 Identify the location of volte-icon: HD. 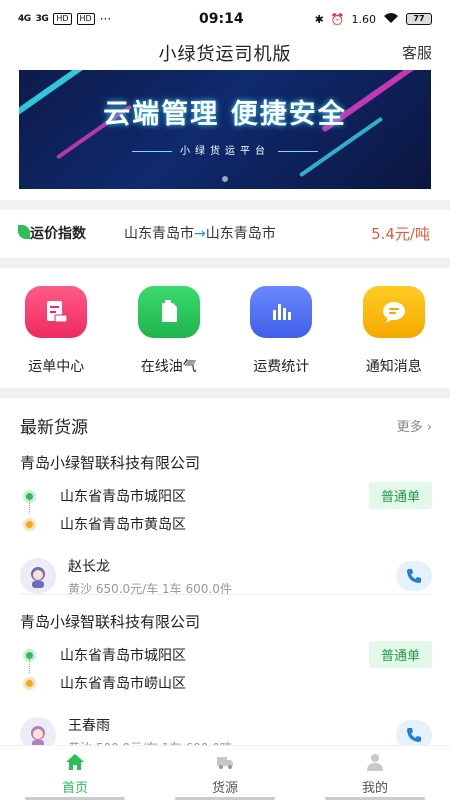
(85, 19).